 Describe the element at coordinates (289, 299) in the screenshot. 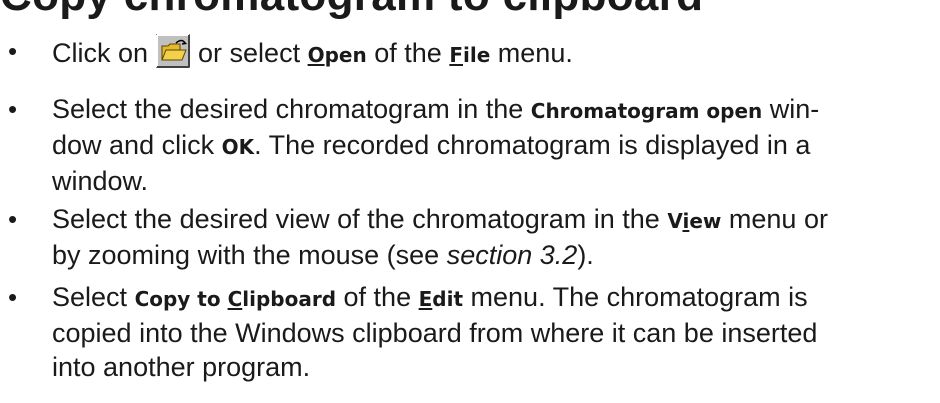

I see `menu-item-label: lipboard` at that location.